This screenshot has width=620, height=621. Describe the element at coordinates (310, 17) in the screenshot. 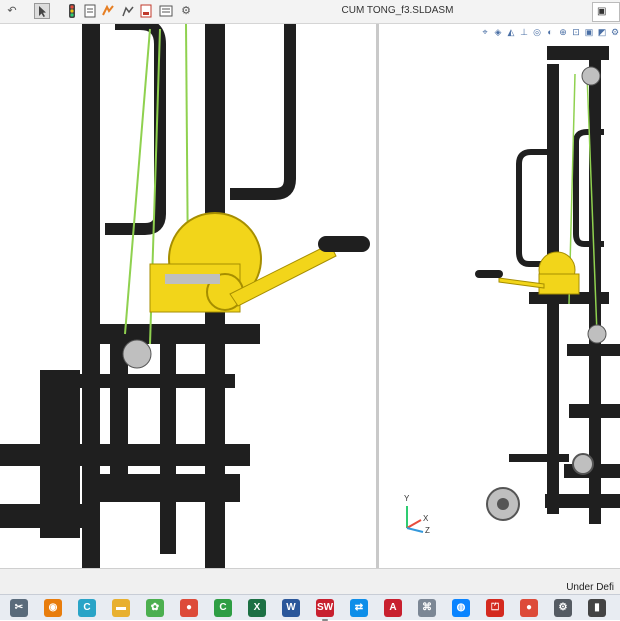

I see `title-bar: ↶ ⚙ CUM TONG_f3.SLDASM ▣ Se` at that location.